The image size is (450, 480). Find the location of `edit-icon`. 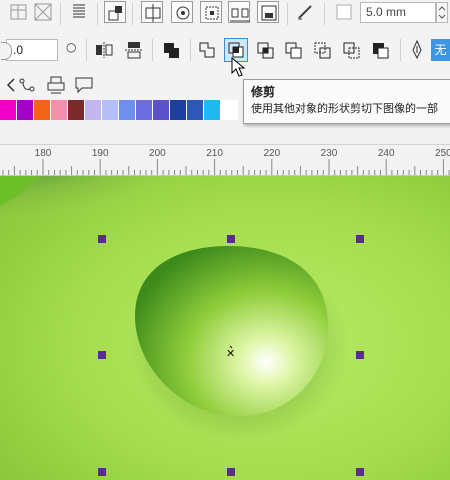

edit-icon is located at coordinates (305, 12).